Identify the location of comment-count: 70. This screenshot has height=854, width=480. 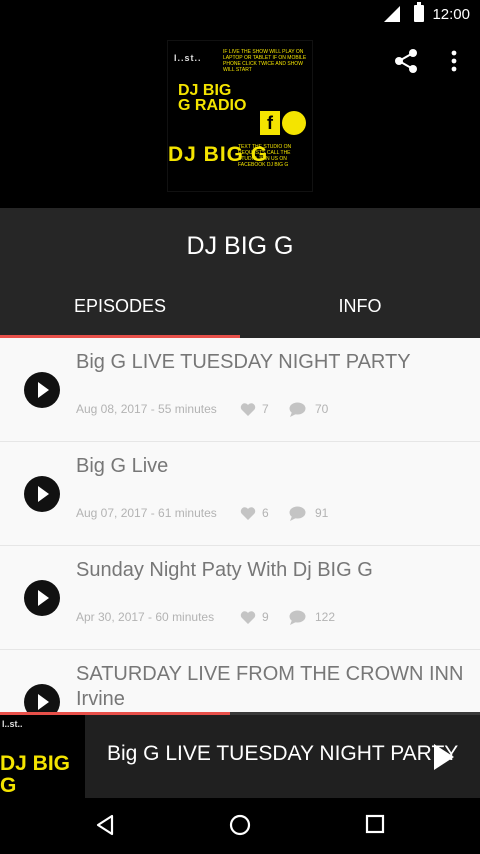
(322, 409).